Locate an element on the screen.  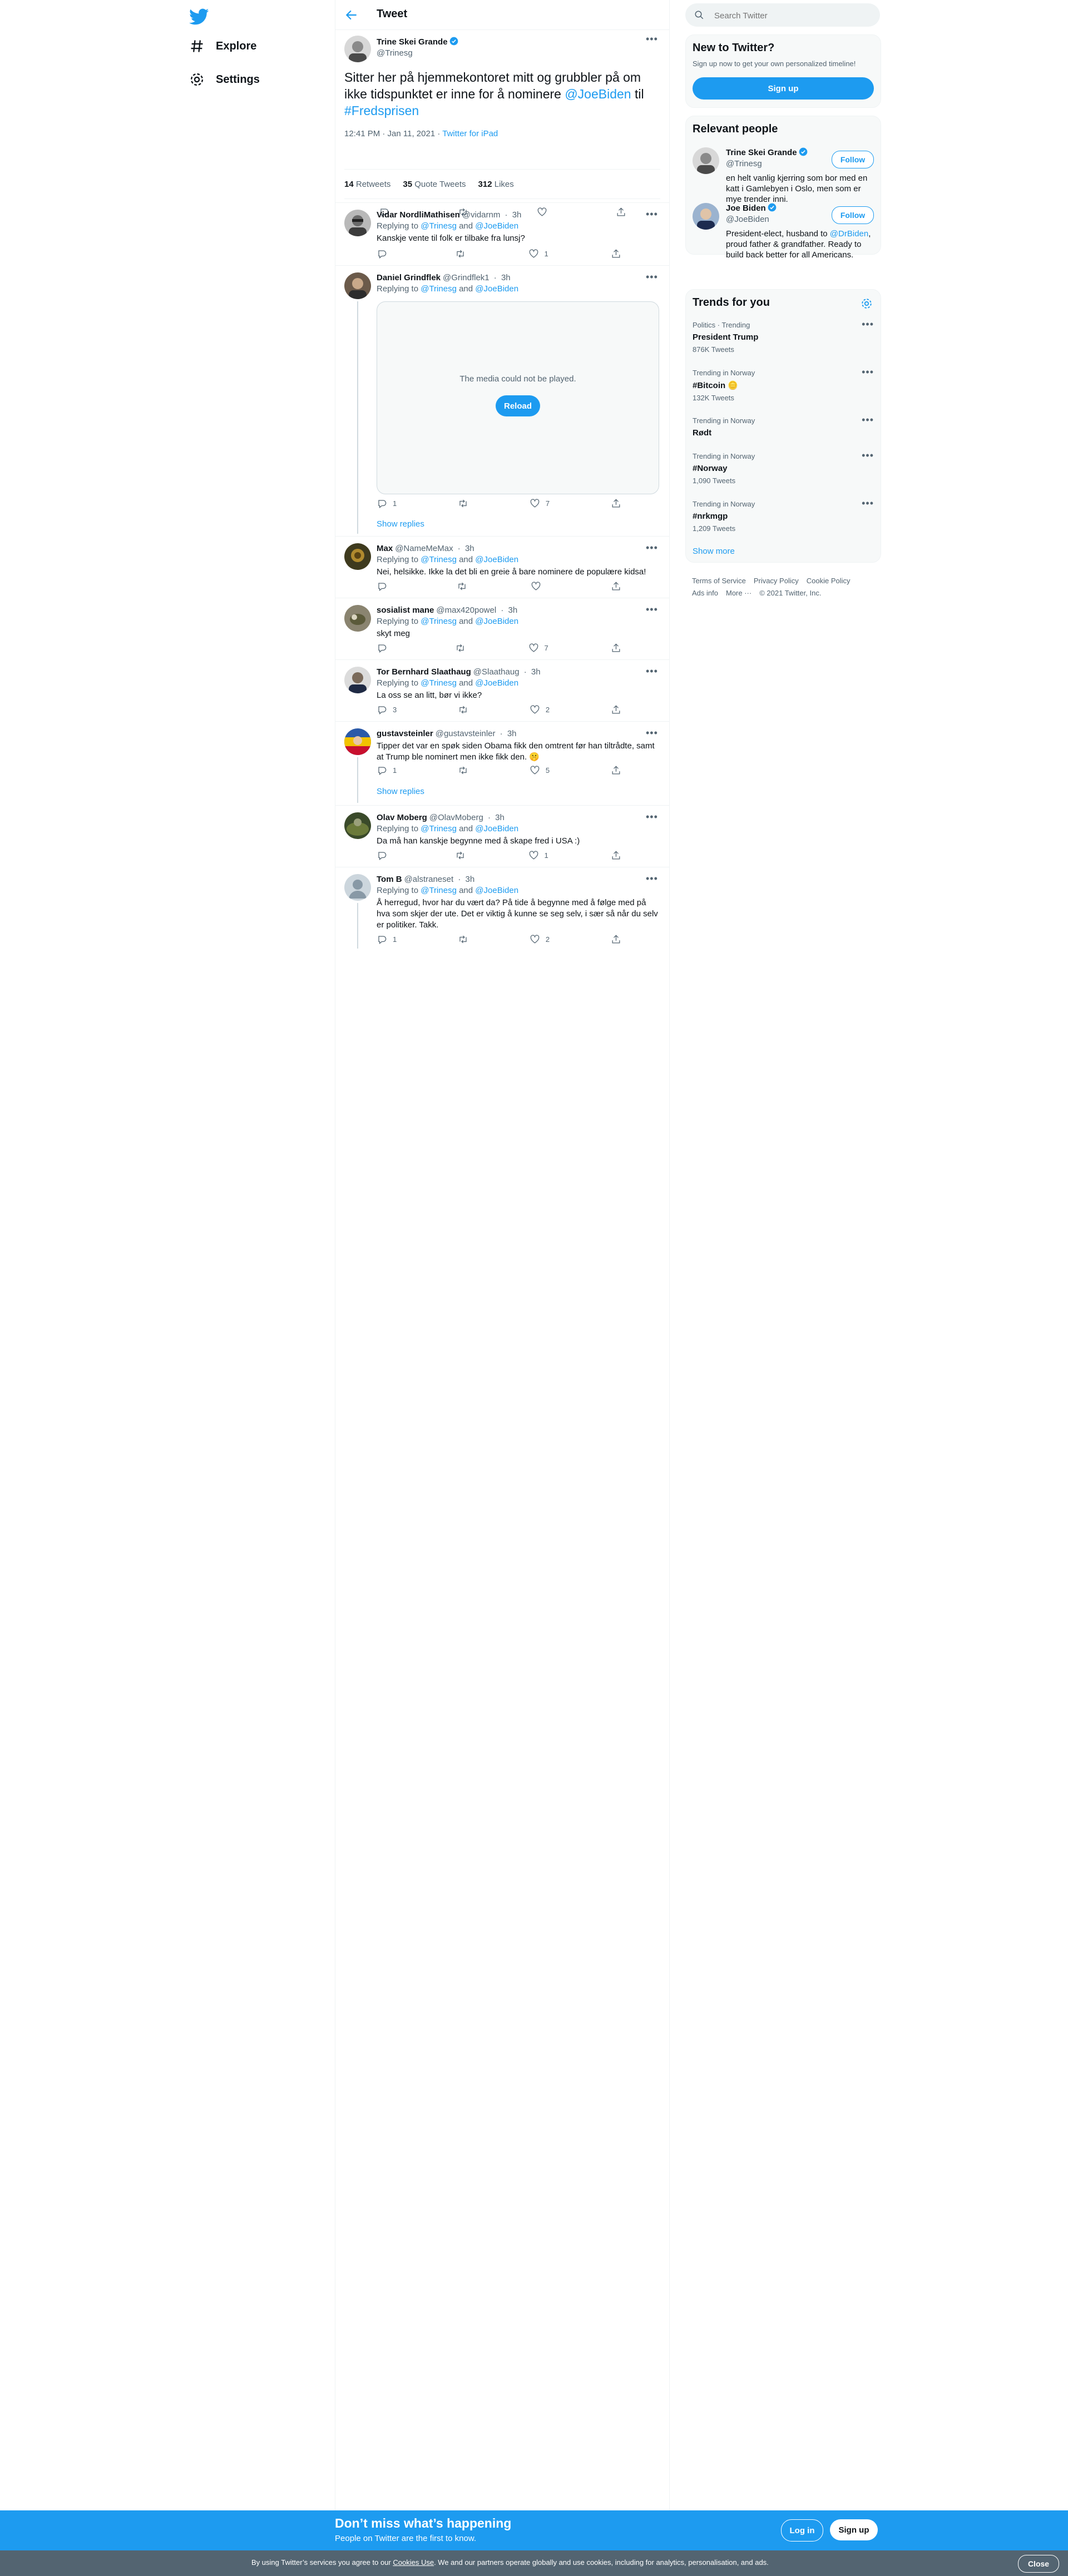
nav-settings: Settings is located at coordinates (224, 79).